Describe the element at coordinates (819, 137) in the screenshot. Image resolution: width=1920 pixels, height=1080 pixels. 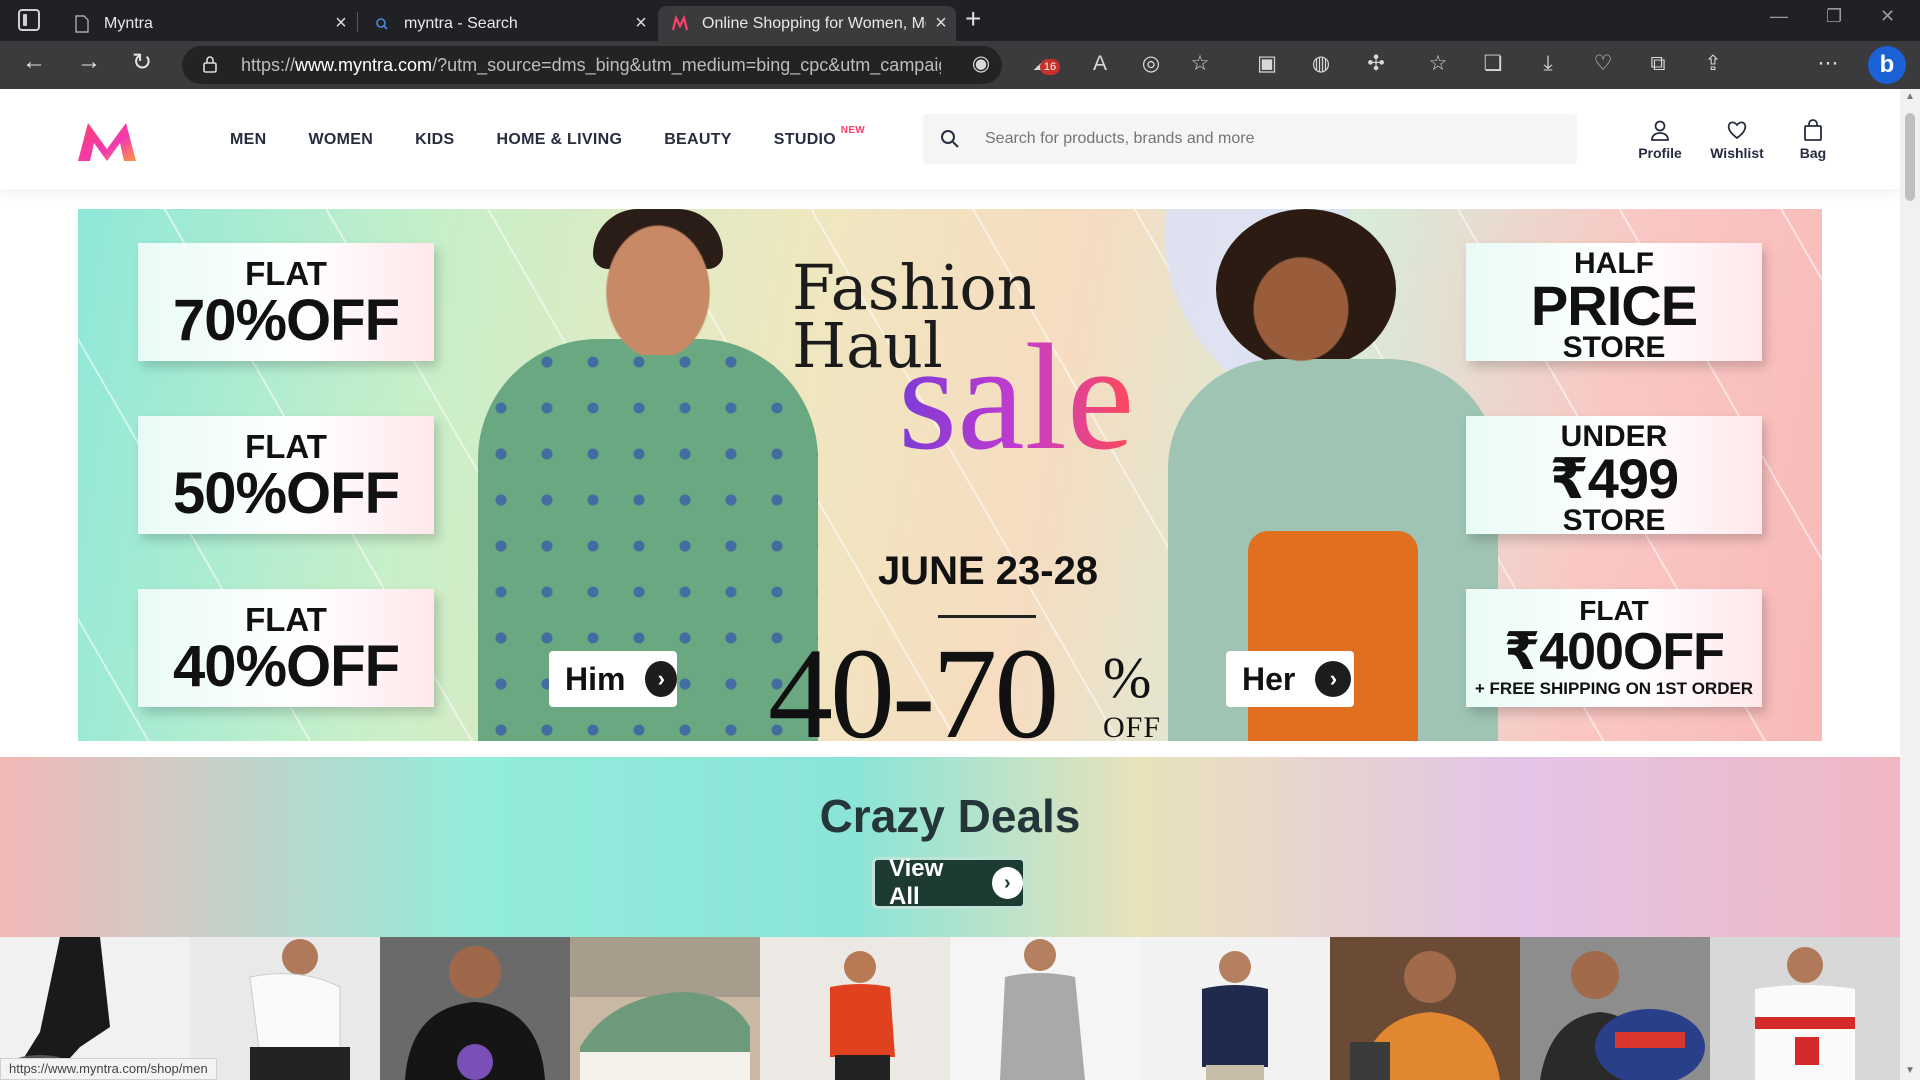
I see `nav-studio: STUDIO NEW` at that location.